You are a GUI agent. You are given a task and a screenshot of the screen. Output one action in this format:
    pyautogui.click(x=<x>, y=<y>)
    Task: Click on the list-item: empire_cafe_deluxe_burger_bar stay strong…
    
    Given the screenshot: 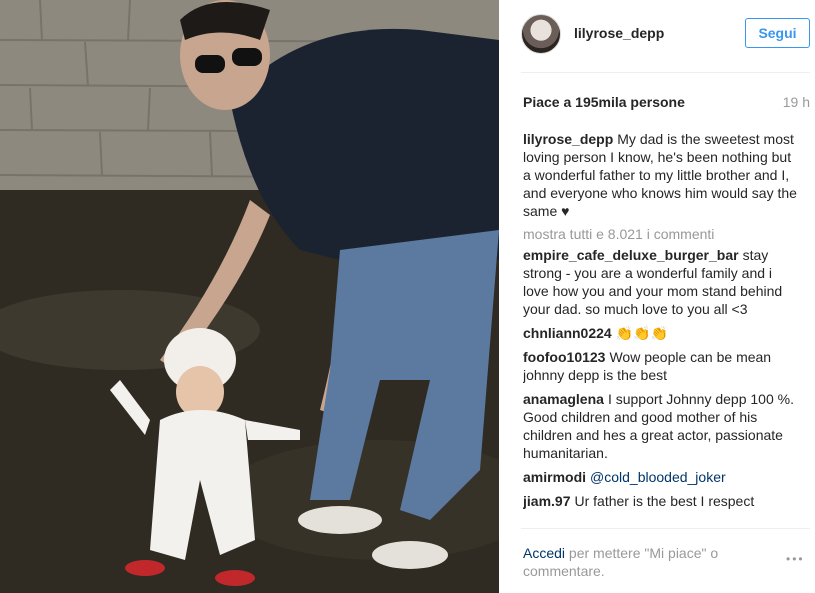 What is the action you would take?
    pyautogui.click(x=661, y=282)
    